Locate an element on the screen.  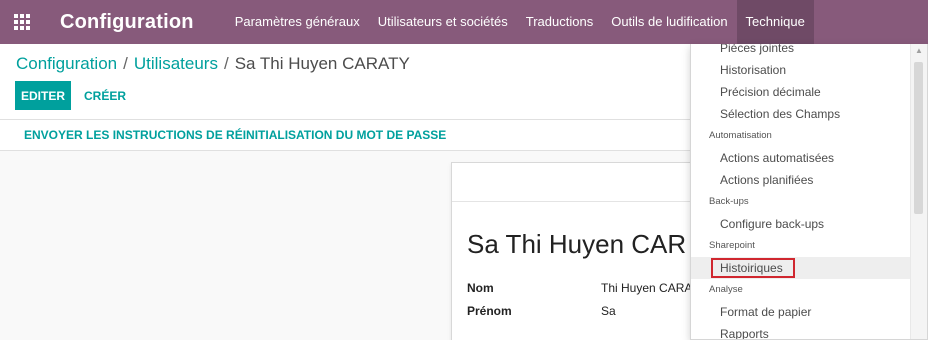
menu-item-actions-automatisees: Actions automatisées is located at coordinates (801, 158).